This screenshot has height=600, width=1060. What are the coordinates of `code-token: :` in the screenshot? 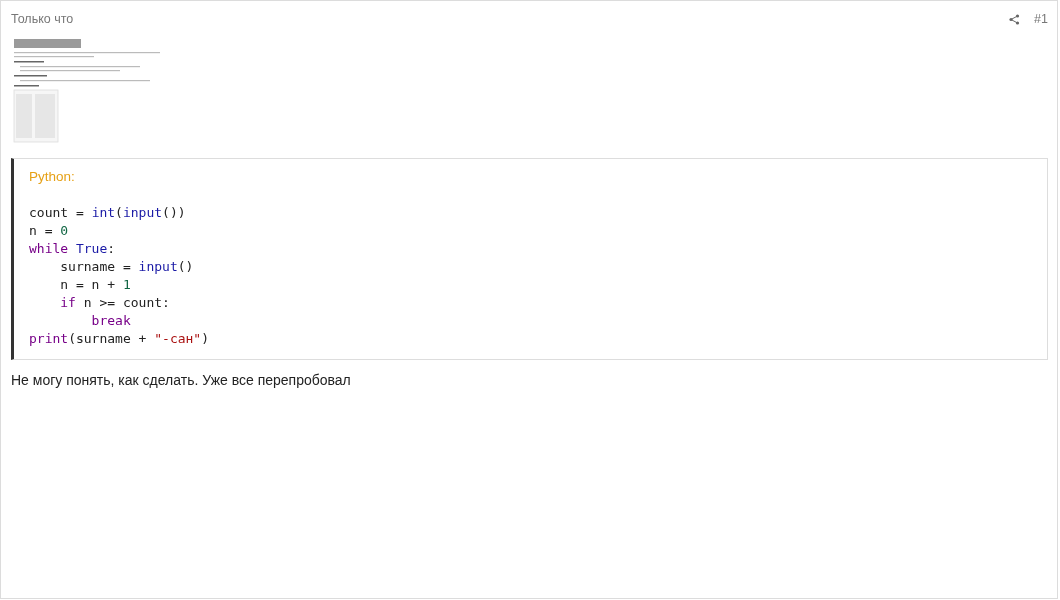 It's located at (111, 248).